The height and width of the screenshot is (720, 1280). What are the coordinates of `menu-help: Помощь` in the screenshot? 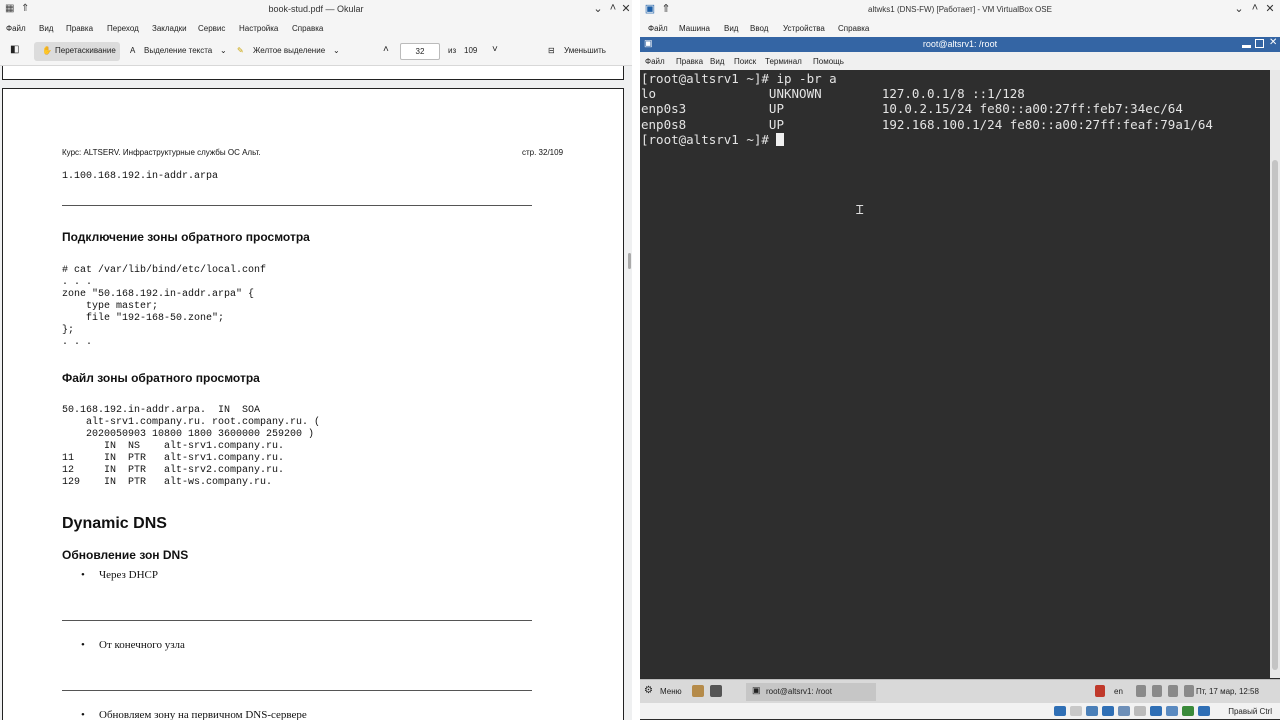 It's located at (828, 61).